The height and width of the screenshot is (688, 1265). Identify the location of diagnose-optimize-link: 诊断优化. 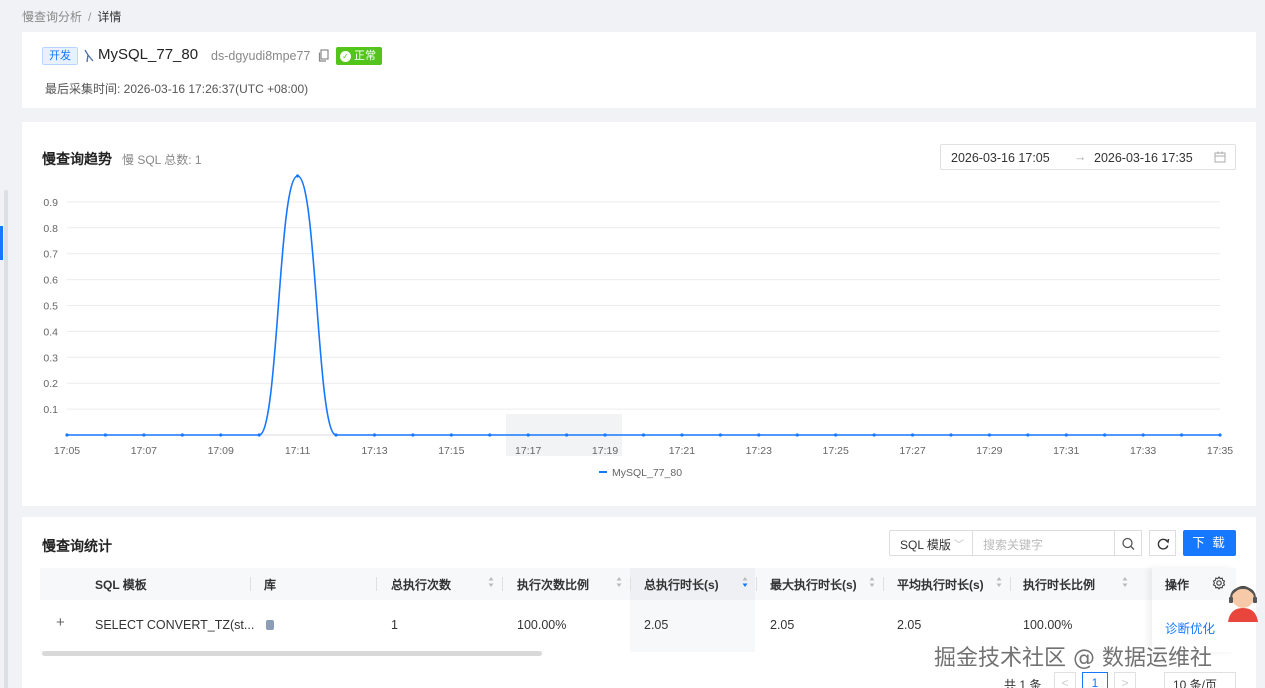
(1190, 627).